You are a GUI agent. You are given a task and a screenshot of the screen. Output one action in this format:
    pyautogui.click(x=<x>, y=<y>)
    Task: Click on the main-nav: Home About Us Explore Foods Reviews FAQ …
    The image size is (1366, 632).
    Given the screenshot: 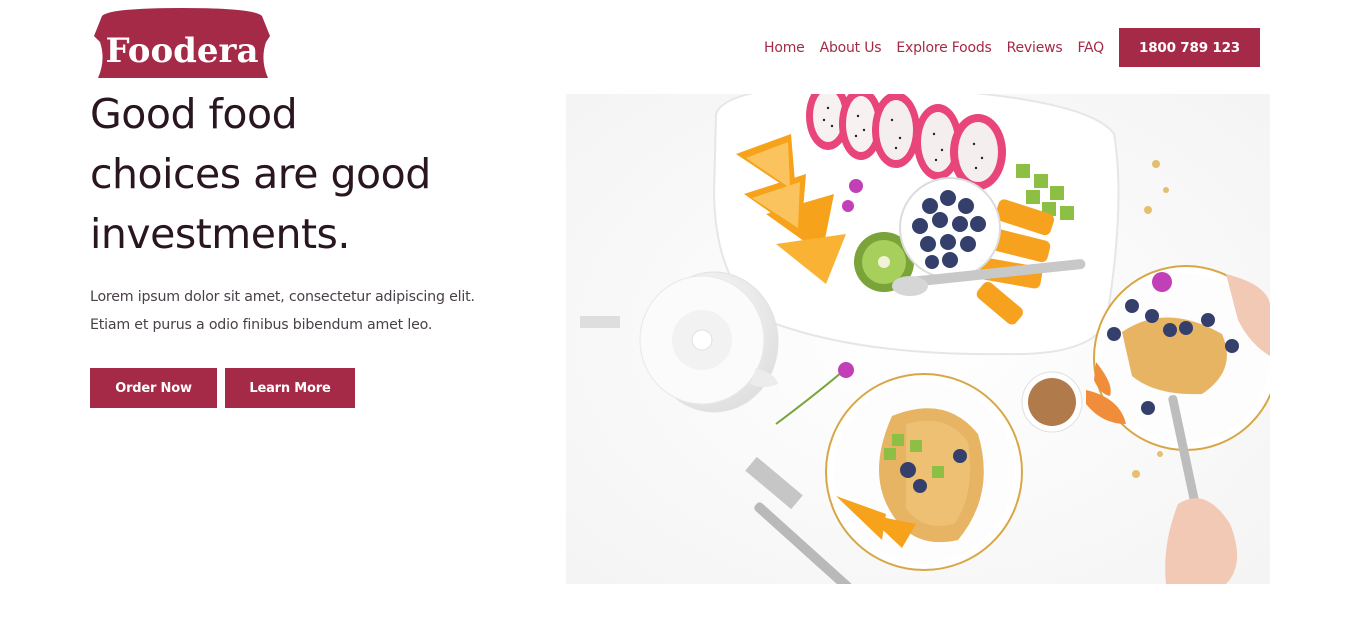 What is the action you would take?
    pyautogui.click(x=1012, y=47)
    